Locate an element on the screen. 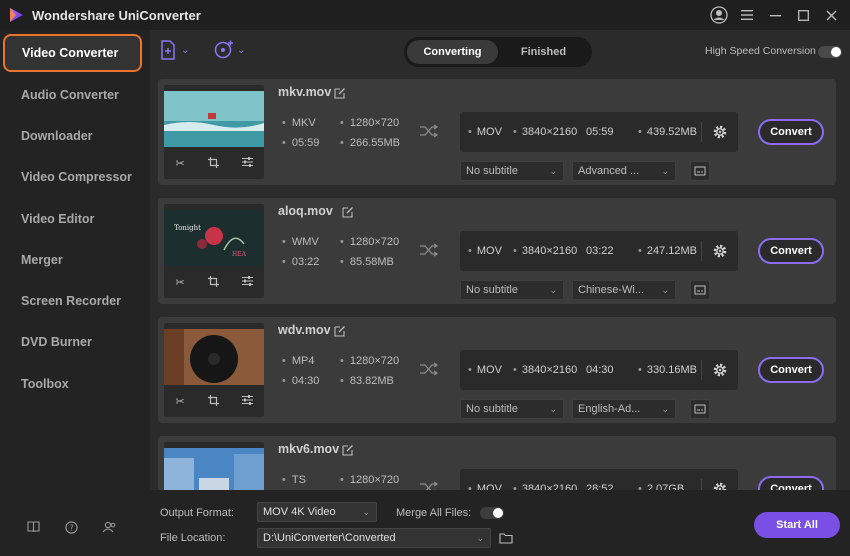 The width and height of the screenshot is (850, 556). audio-track-select: English-Ad... ⌄ is located at coordinates (624, 409).